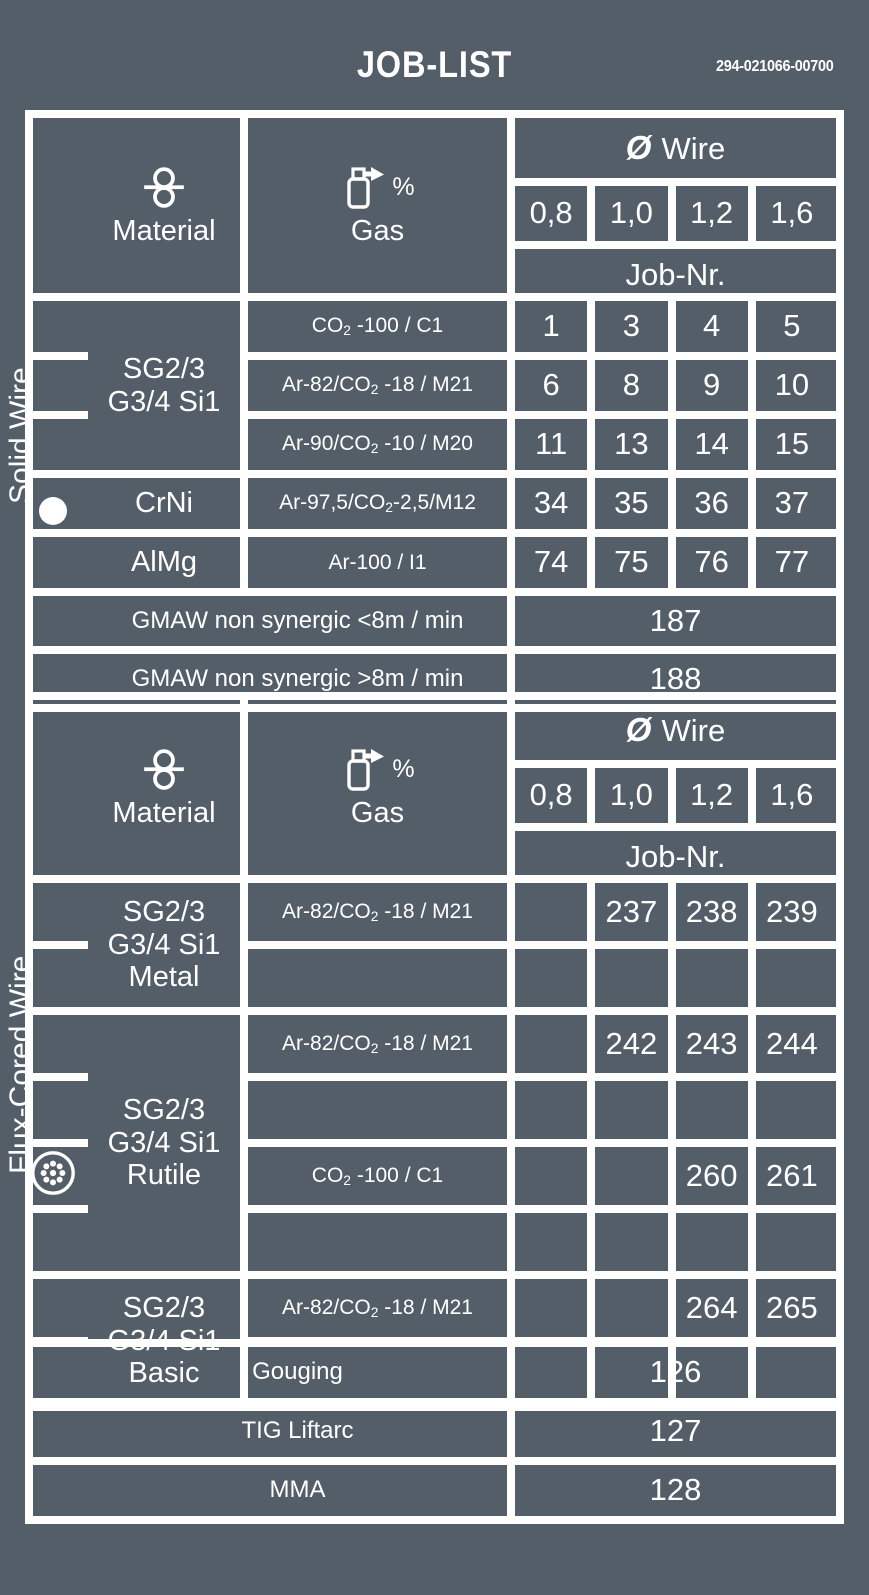 The height and width of the screenshot is (1595, 869). I want to click on job-cell: 243, so click(711, 1043).